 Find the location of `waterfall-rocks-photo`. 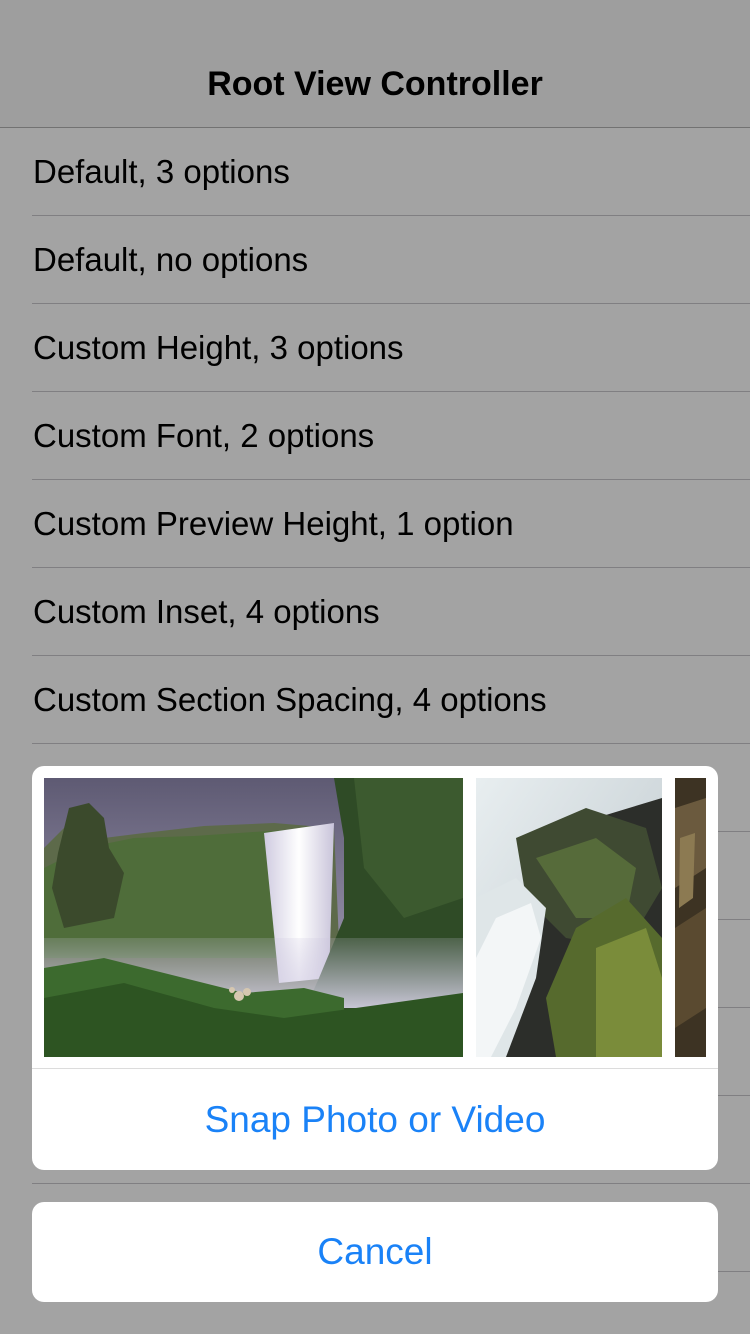

waterfall-rocks-photo is located at coordinates (569, 917).